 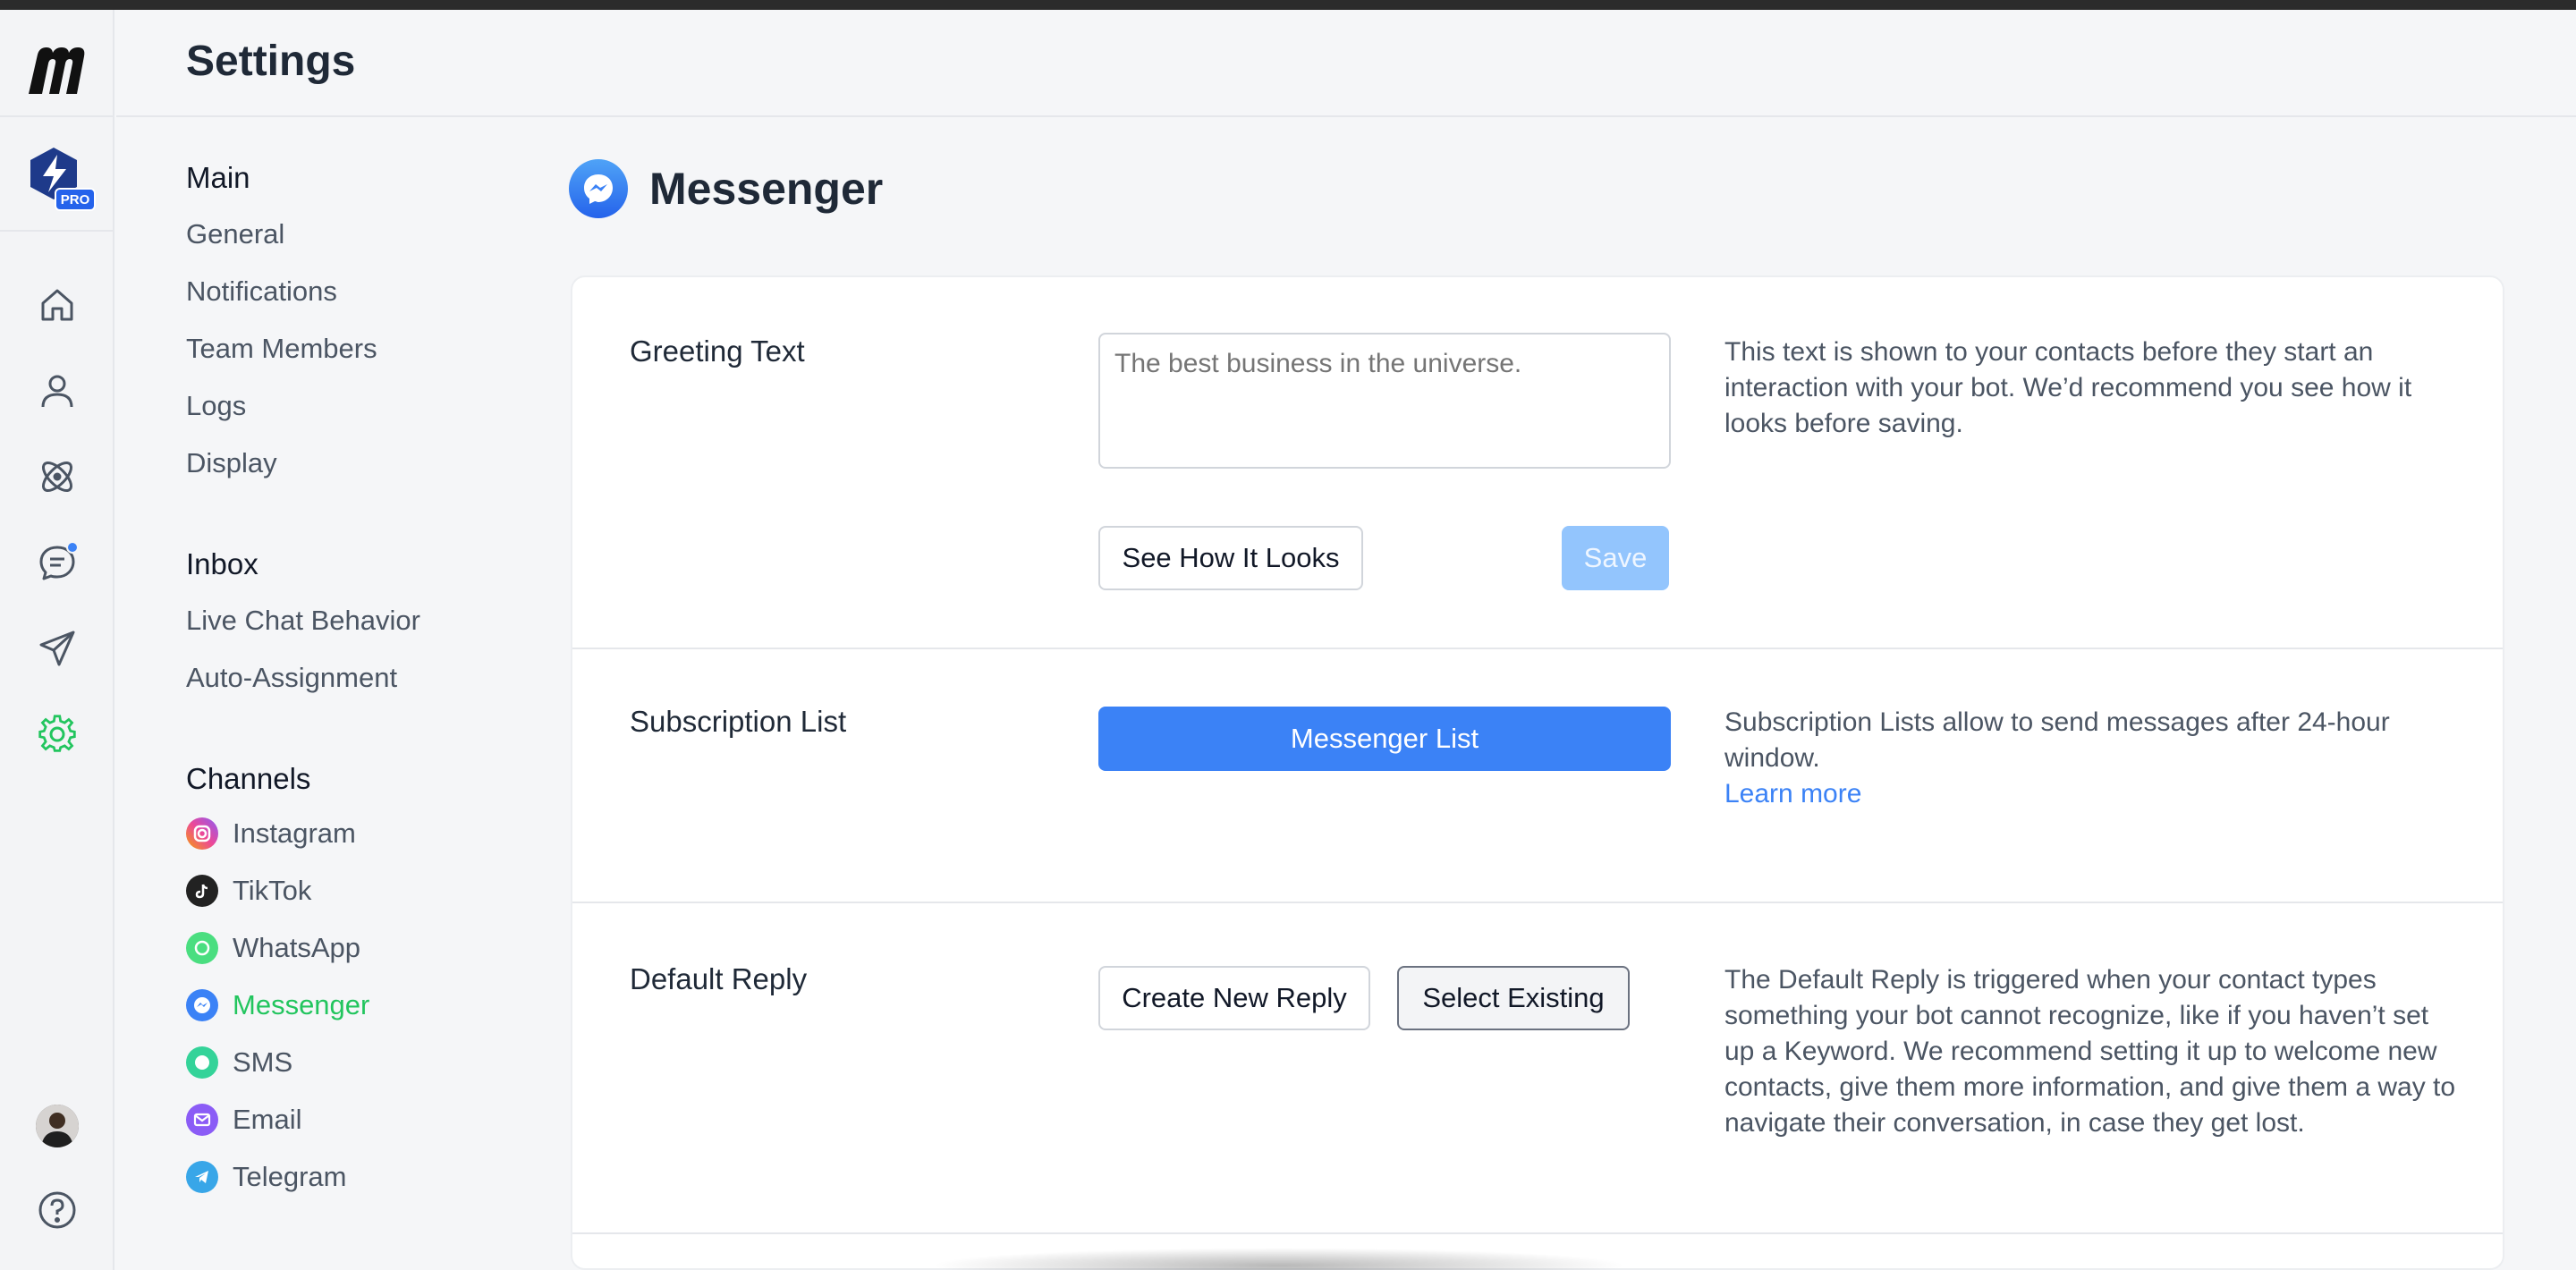 I want to click on bot-avatar: PRO, so click(x=62, y=180).